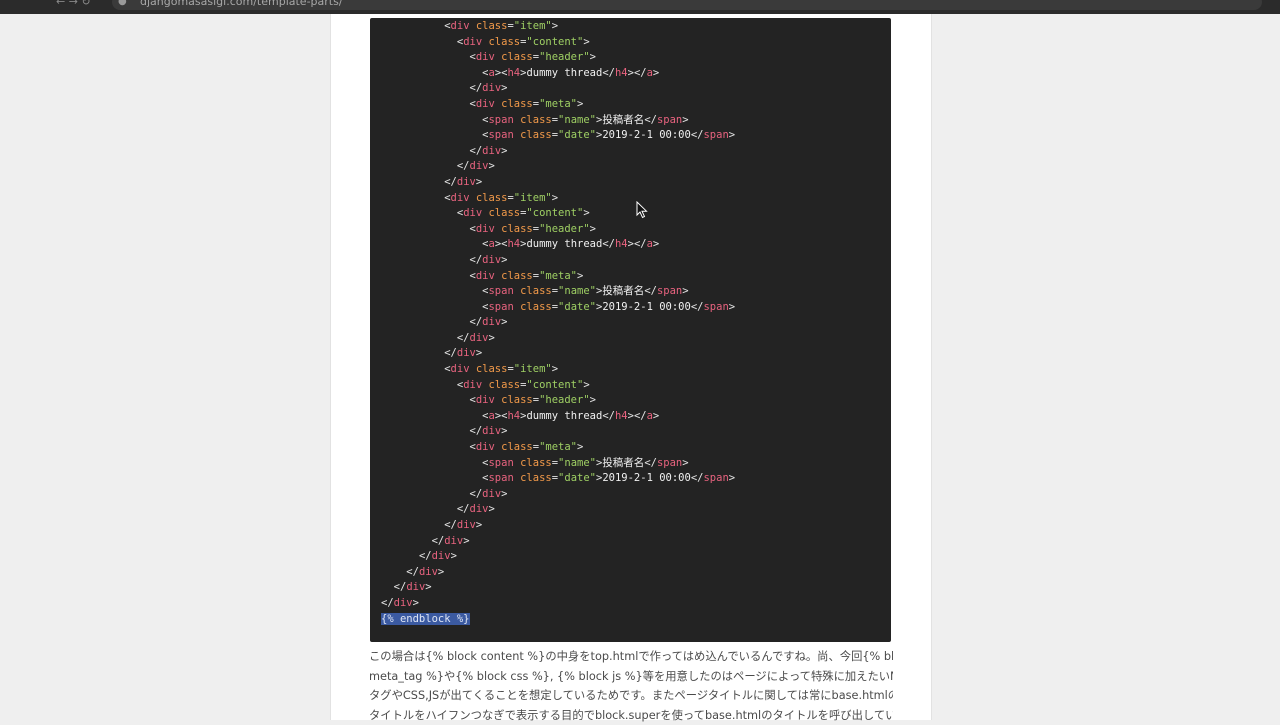 This screenshot has width=1280, height=725. I want to click on mouse-pointer-icon, so click(642, 210).